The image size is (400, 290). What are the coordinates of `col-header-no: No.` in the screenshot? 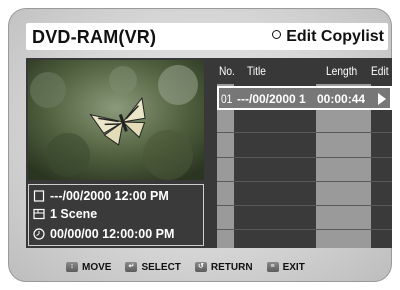 It's located at (227, 71).